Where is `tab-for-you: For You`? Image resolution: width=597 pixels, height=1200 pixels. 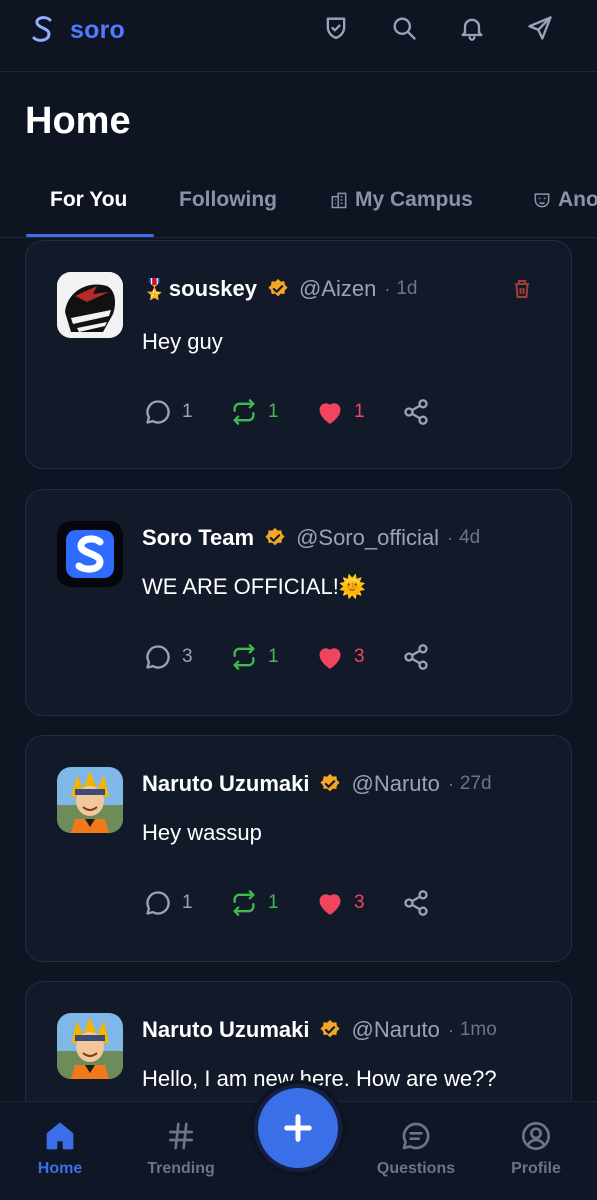 tab-for-you: For You is located at coordinates (88, 200).